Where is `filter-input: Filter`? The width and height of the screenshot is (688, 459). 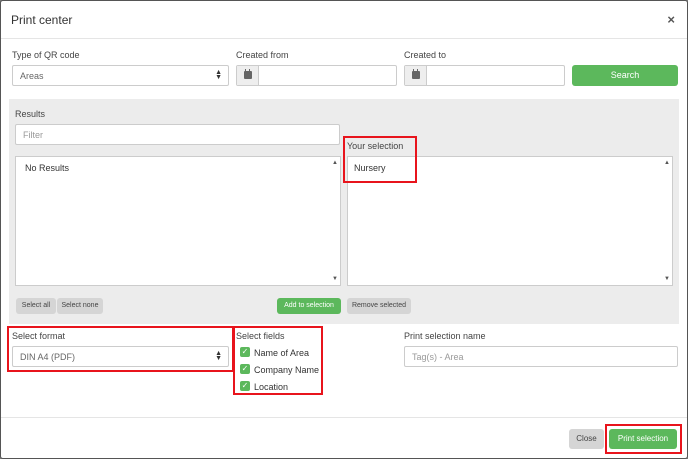
filter-input: Filter is located at coordinates (177, 134).